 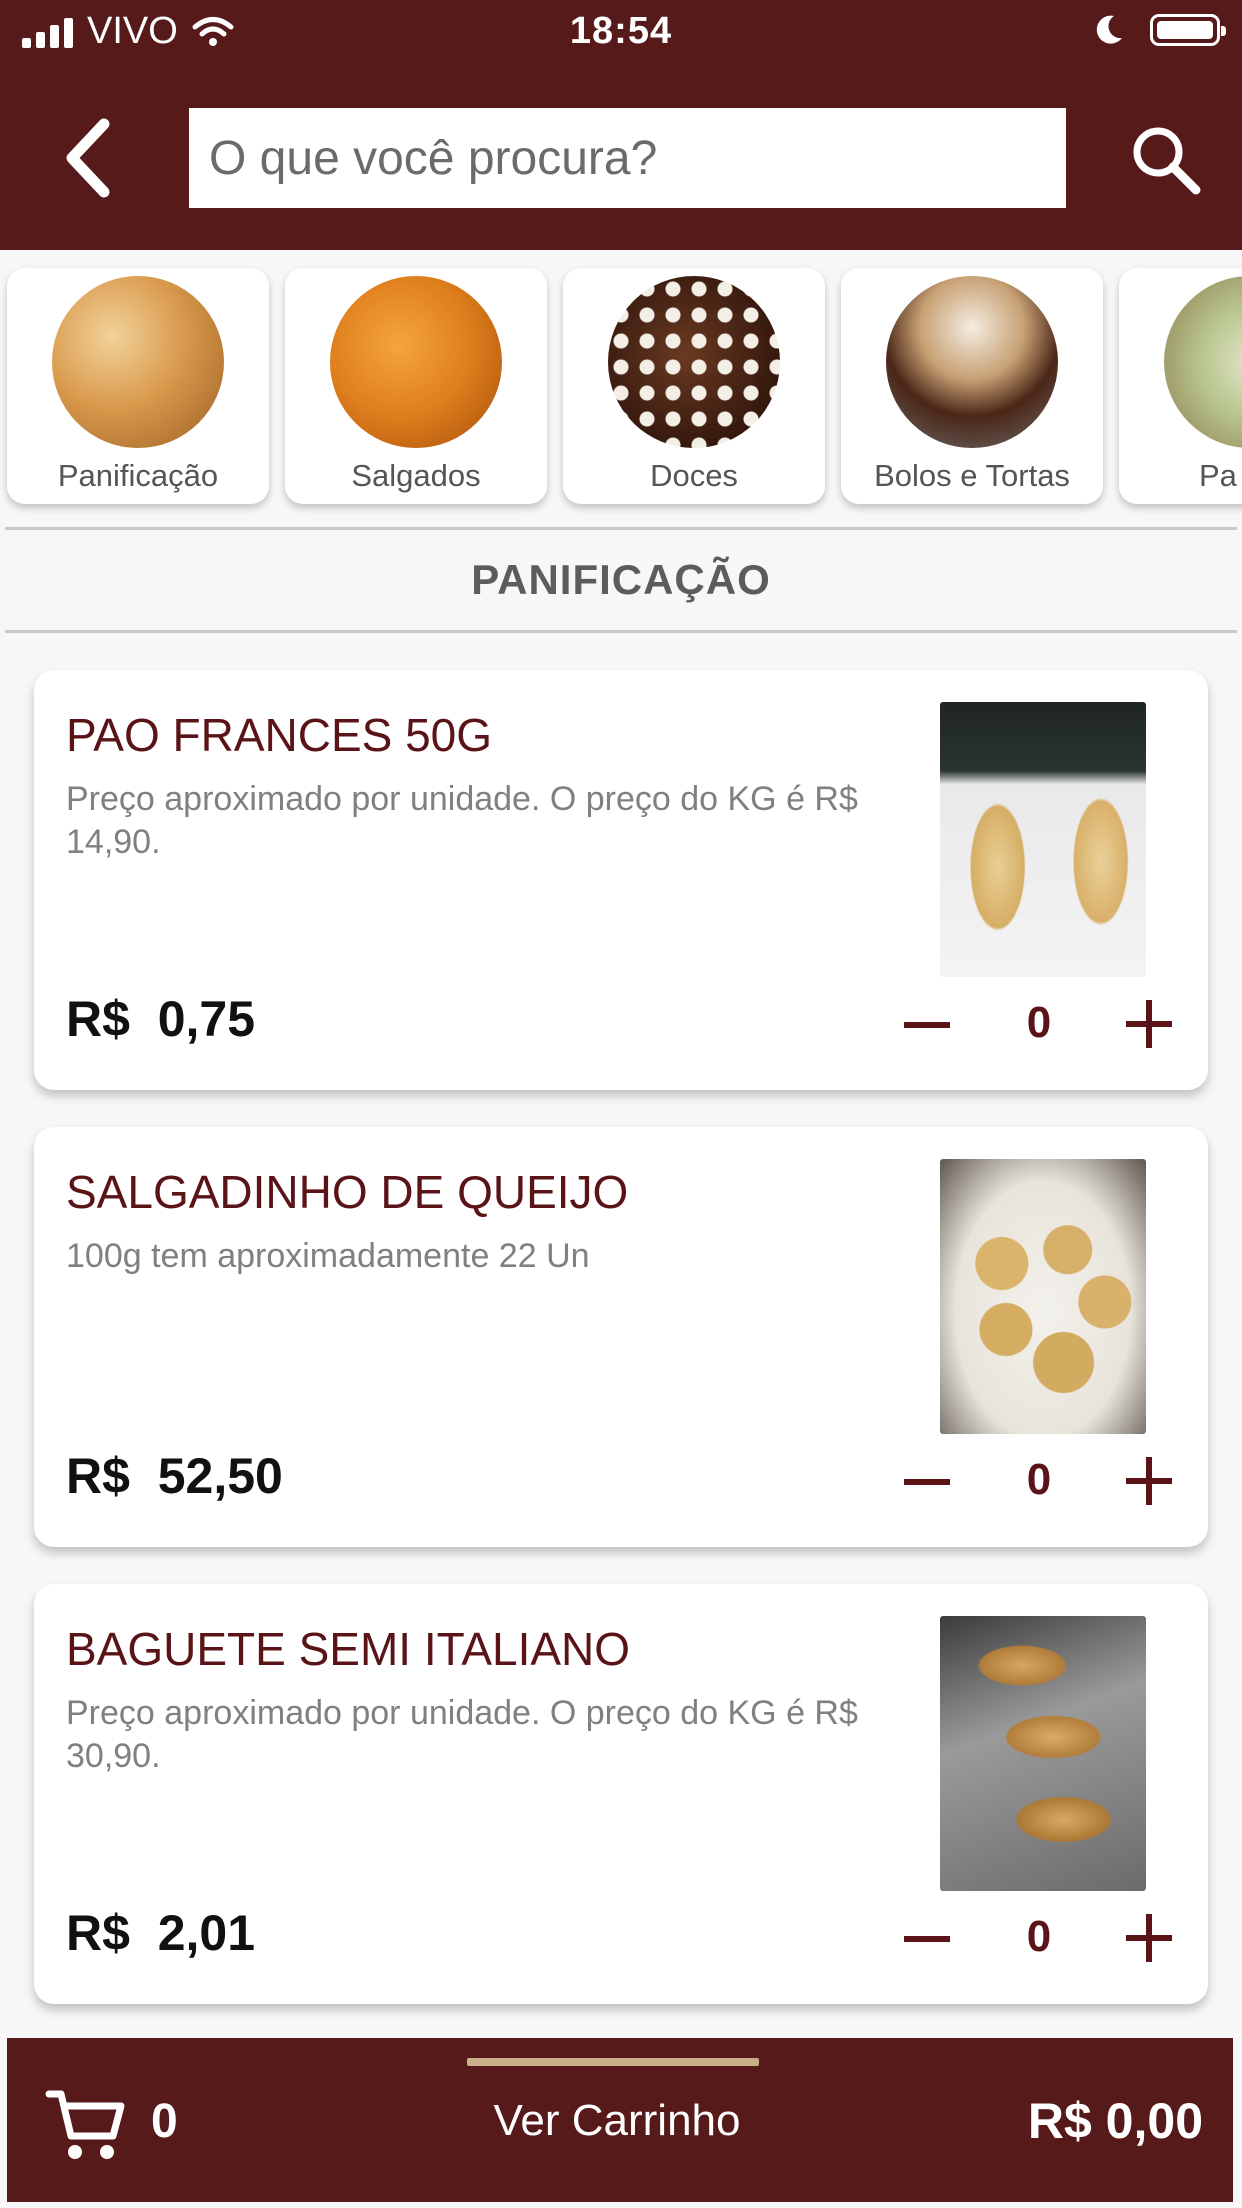 What do you see at coordinates (1188, 30) in the screenshot?
I see `battery-icon` at bounding box center [1188, 30].